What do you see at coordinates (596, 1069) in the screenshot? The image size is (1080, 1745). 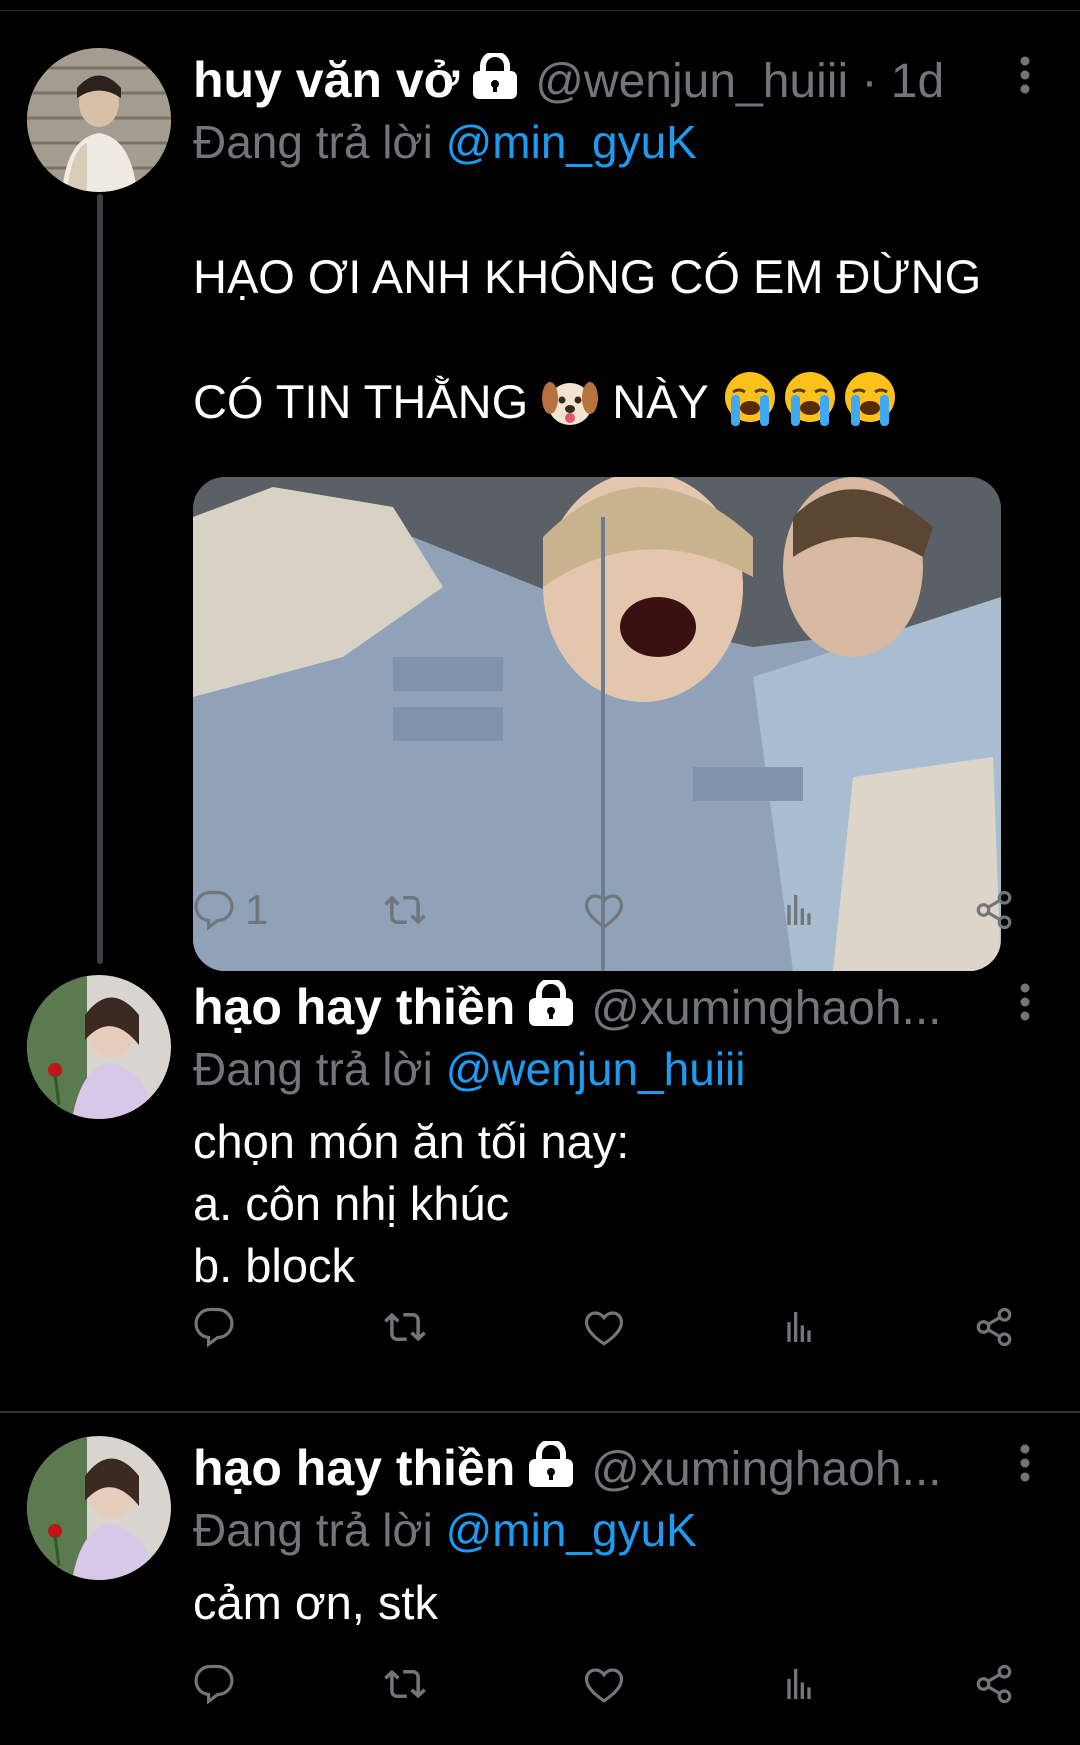 I see `mention-link: @wenjun_huiii` at bounding box center [596, 1069].